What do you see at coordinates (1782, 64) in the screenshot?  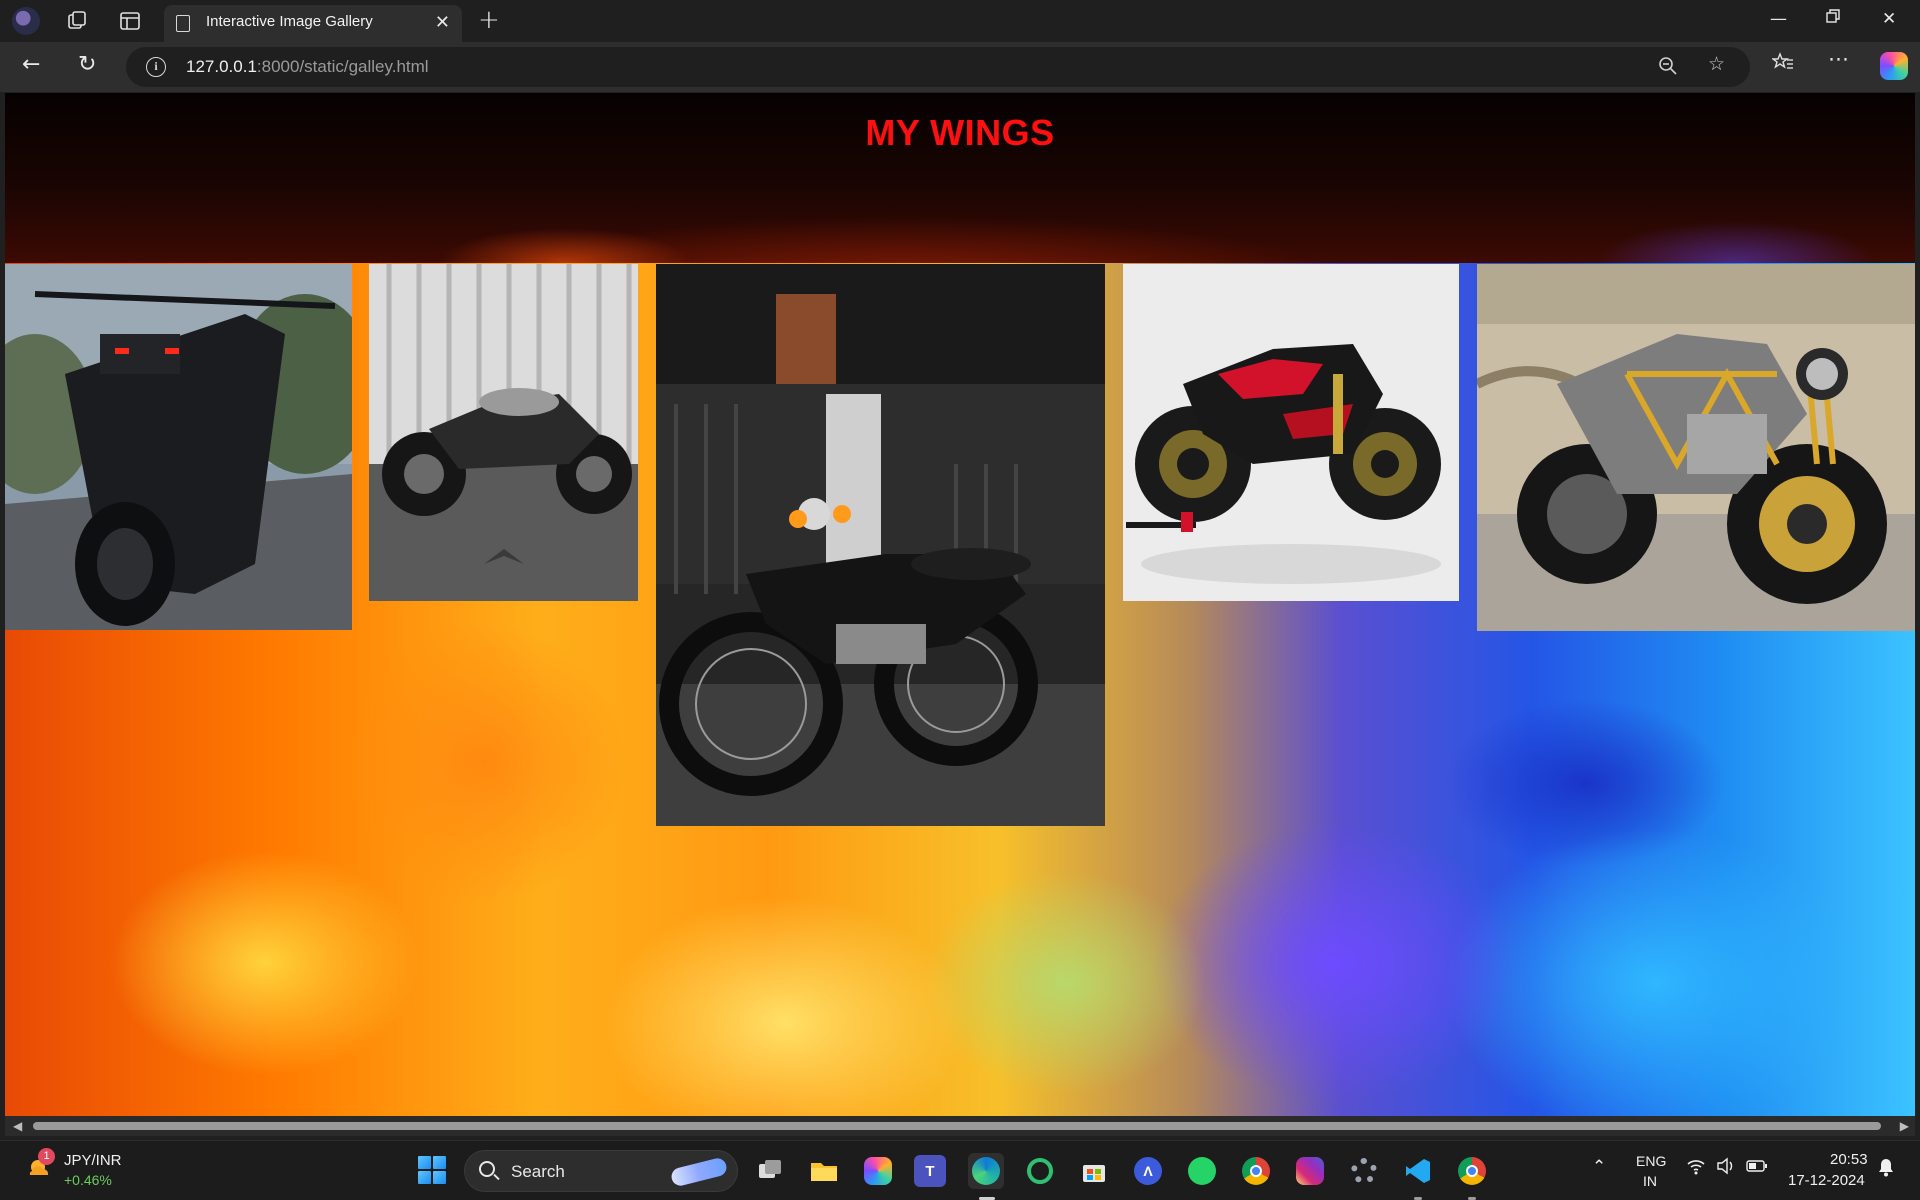 I see `favorites-icon` at bounding box center [1782, 64].